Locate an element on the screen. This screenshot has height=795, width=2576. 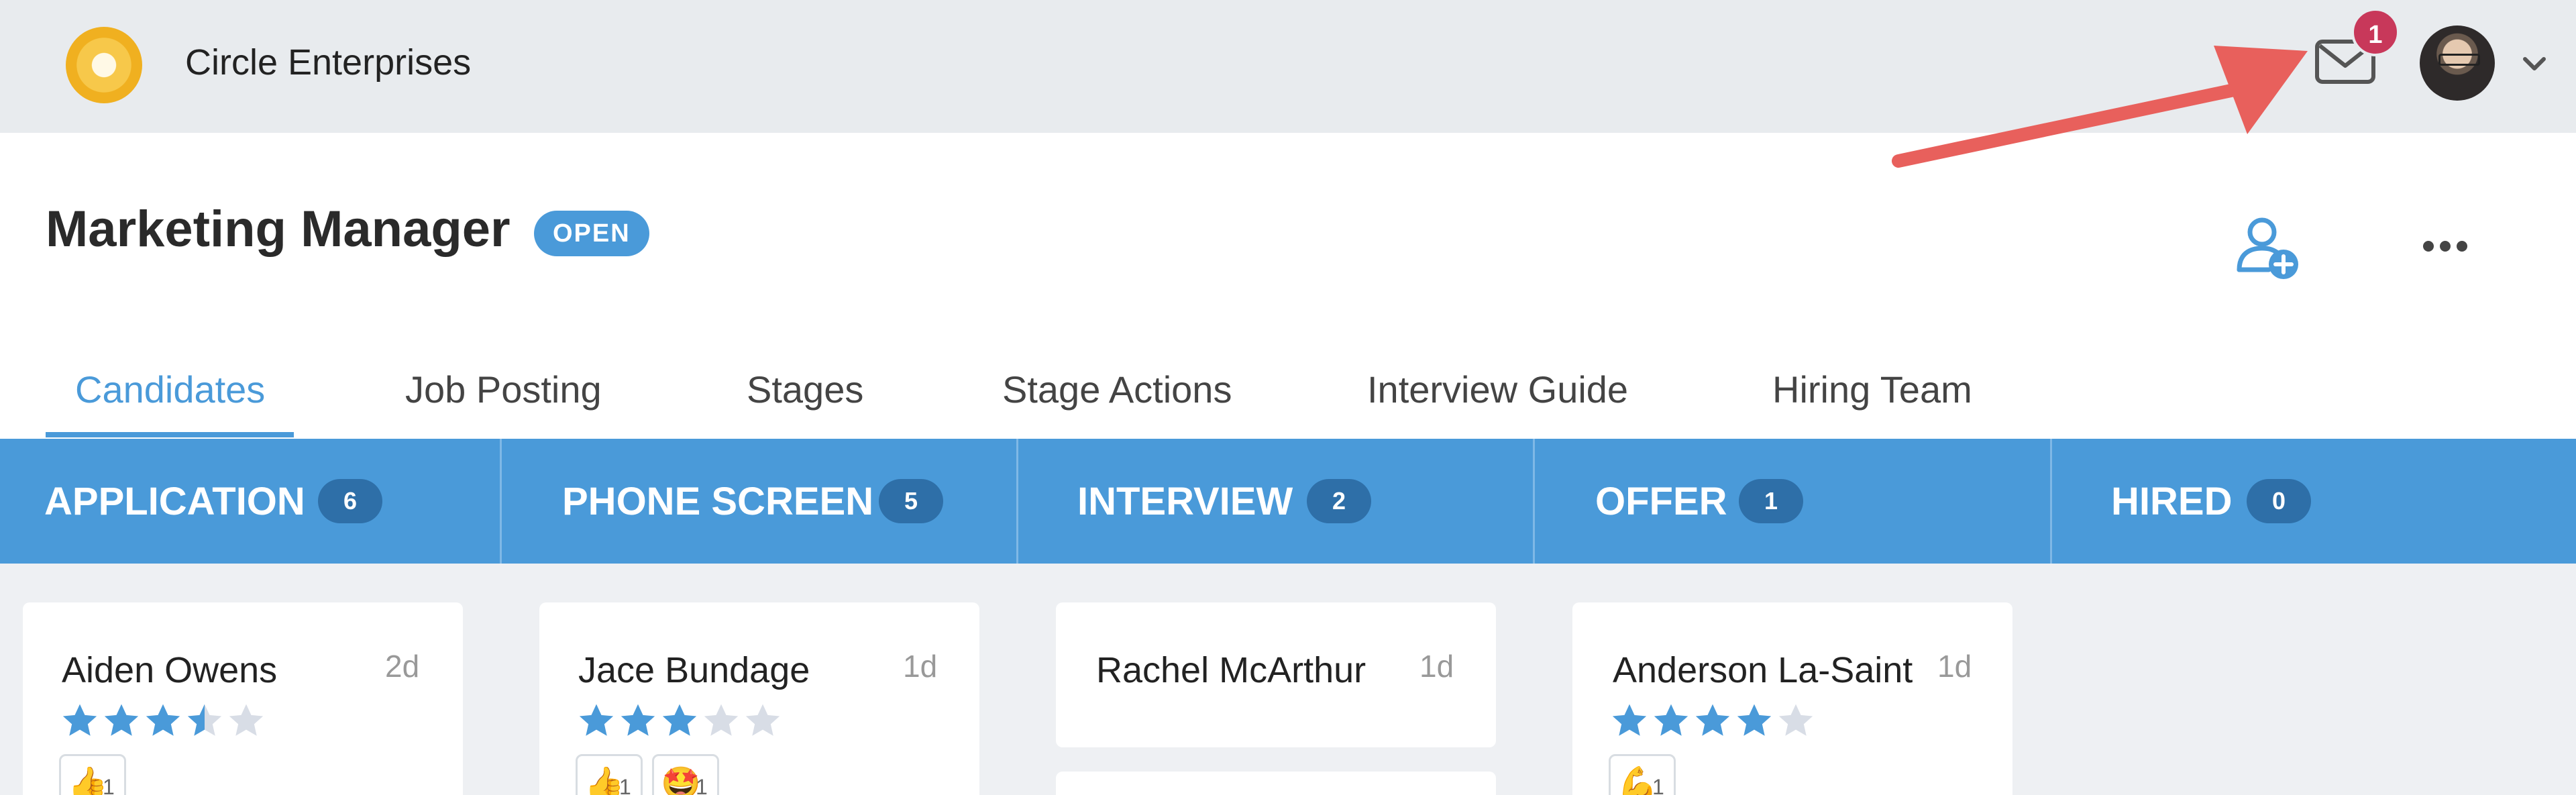
stage-count-badge: 6 is located at coordinates (350, 501).